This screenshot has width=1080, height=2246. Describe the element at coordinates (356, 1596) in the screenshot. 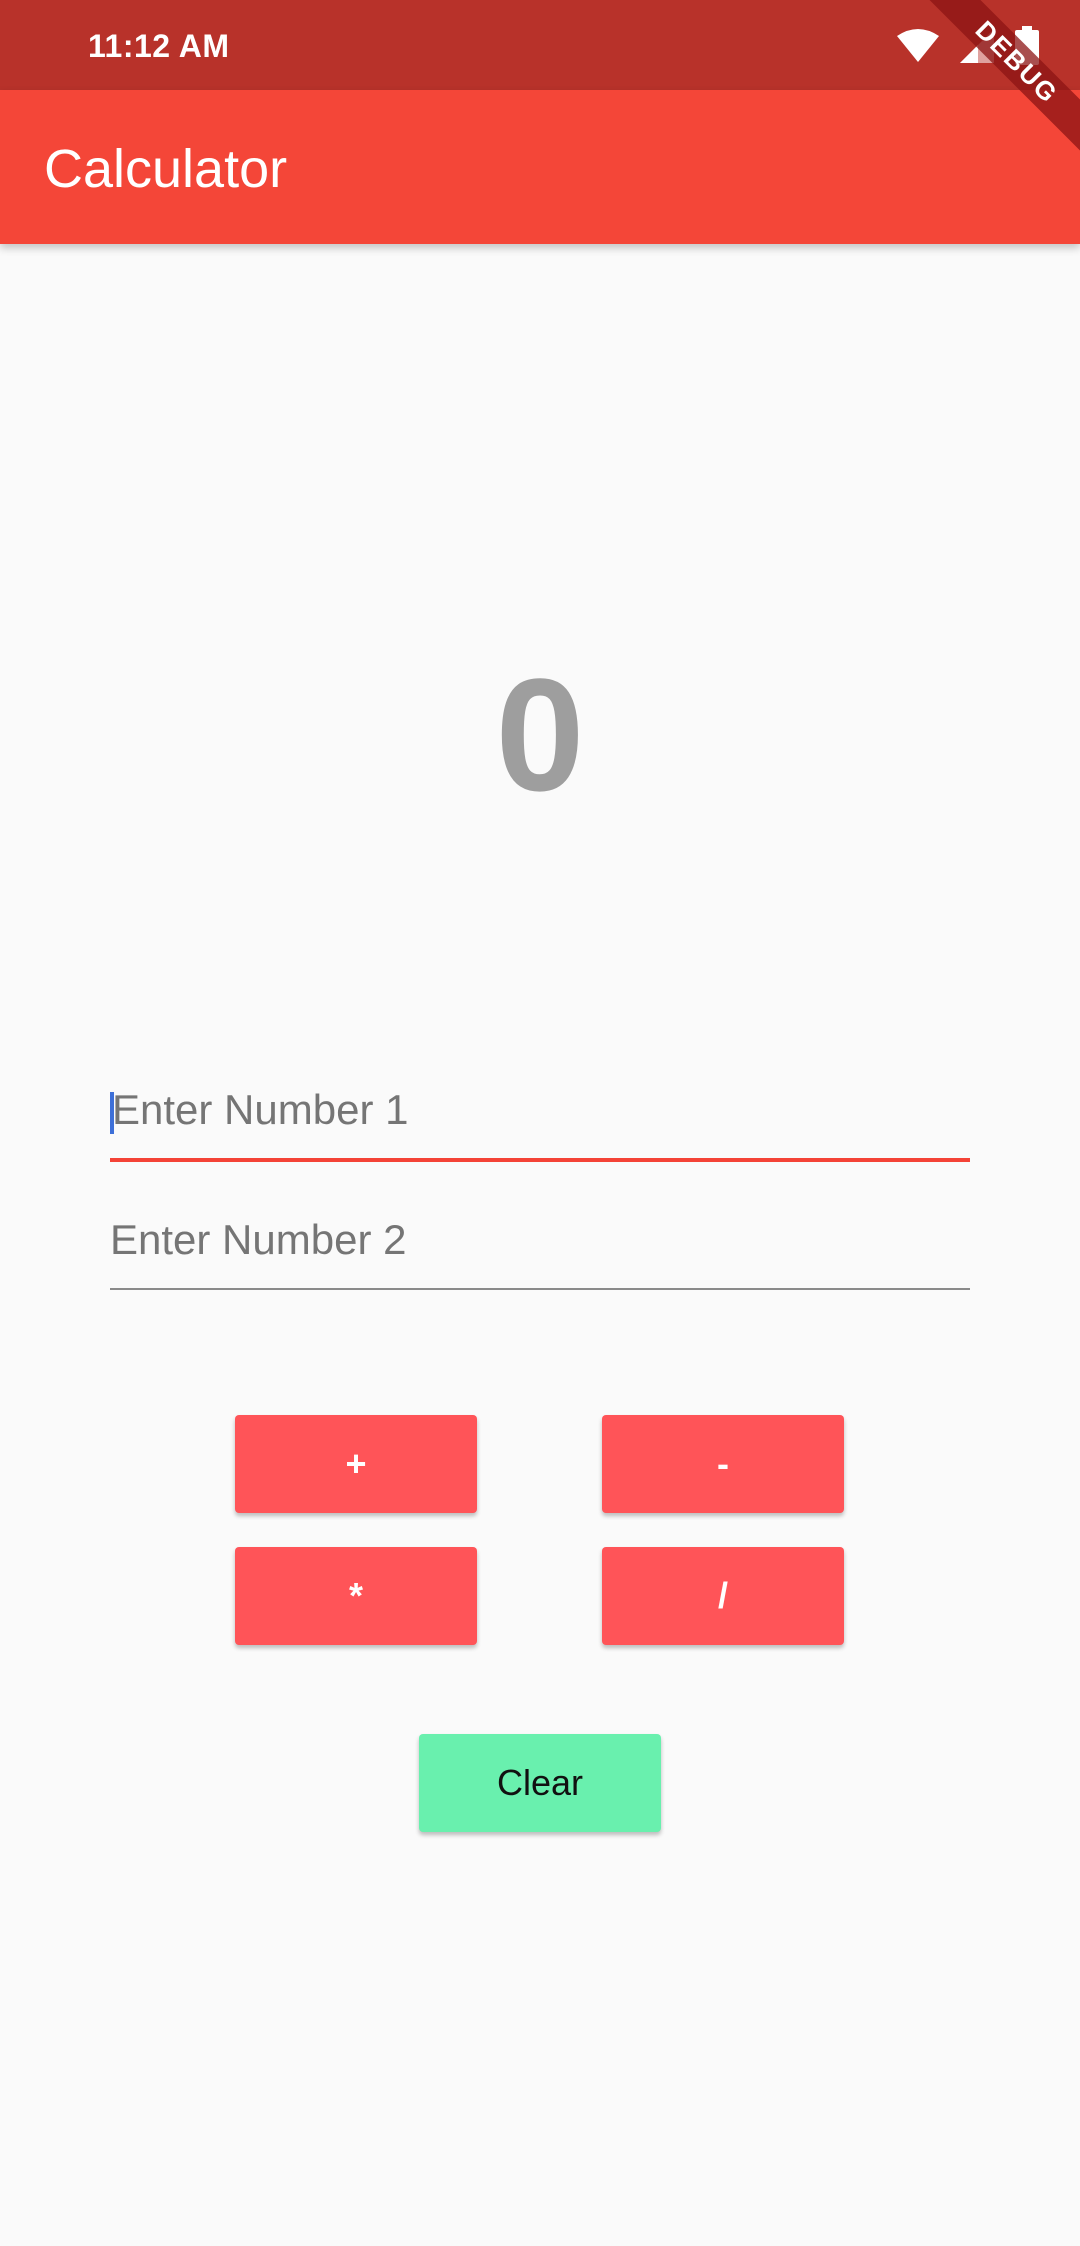

I see `multiply-button: *` at that location.